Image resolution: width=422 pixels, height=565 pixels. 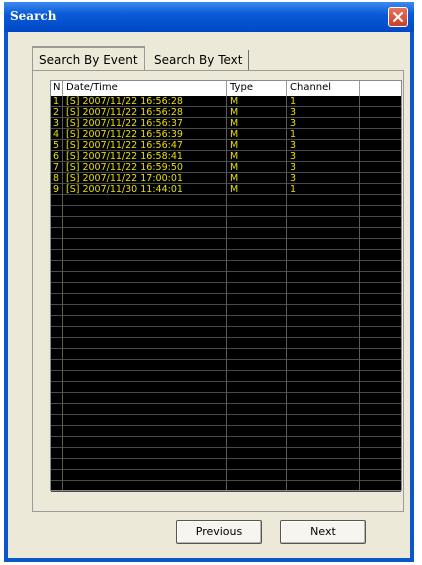 I want to click on column-header-n: N, so click(x=57, y=88).